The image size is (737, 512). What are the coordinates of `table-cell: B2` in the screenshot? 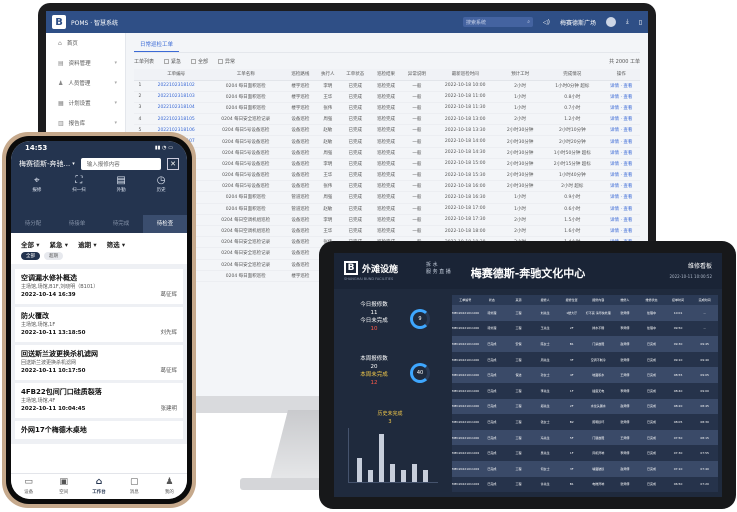 It's located at (571, 421).